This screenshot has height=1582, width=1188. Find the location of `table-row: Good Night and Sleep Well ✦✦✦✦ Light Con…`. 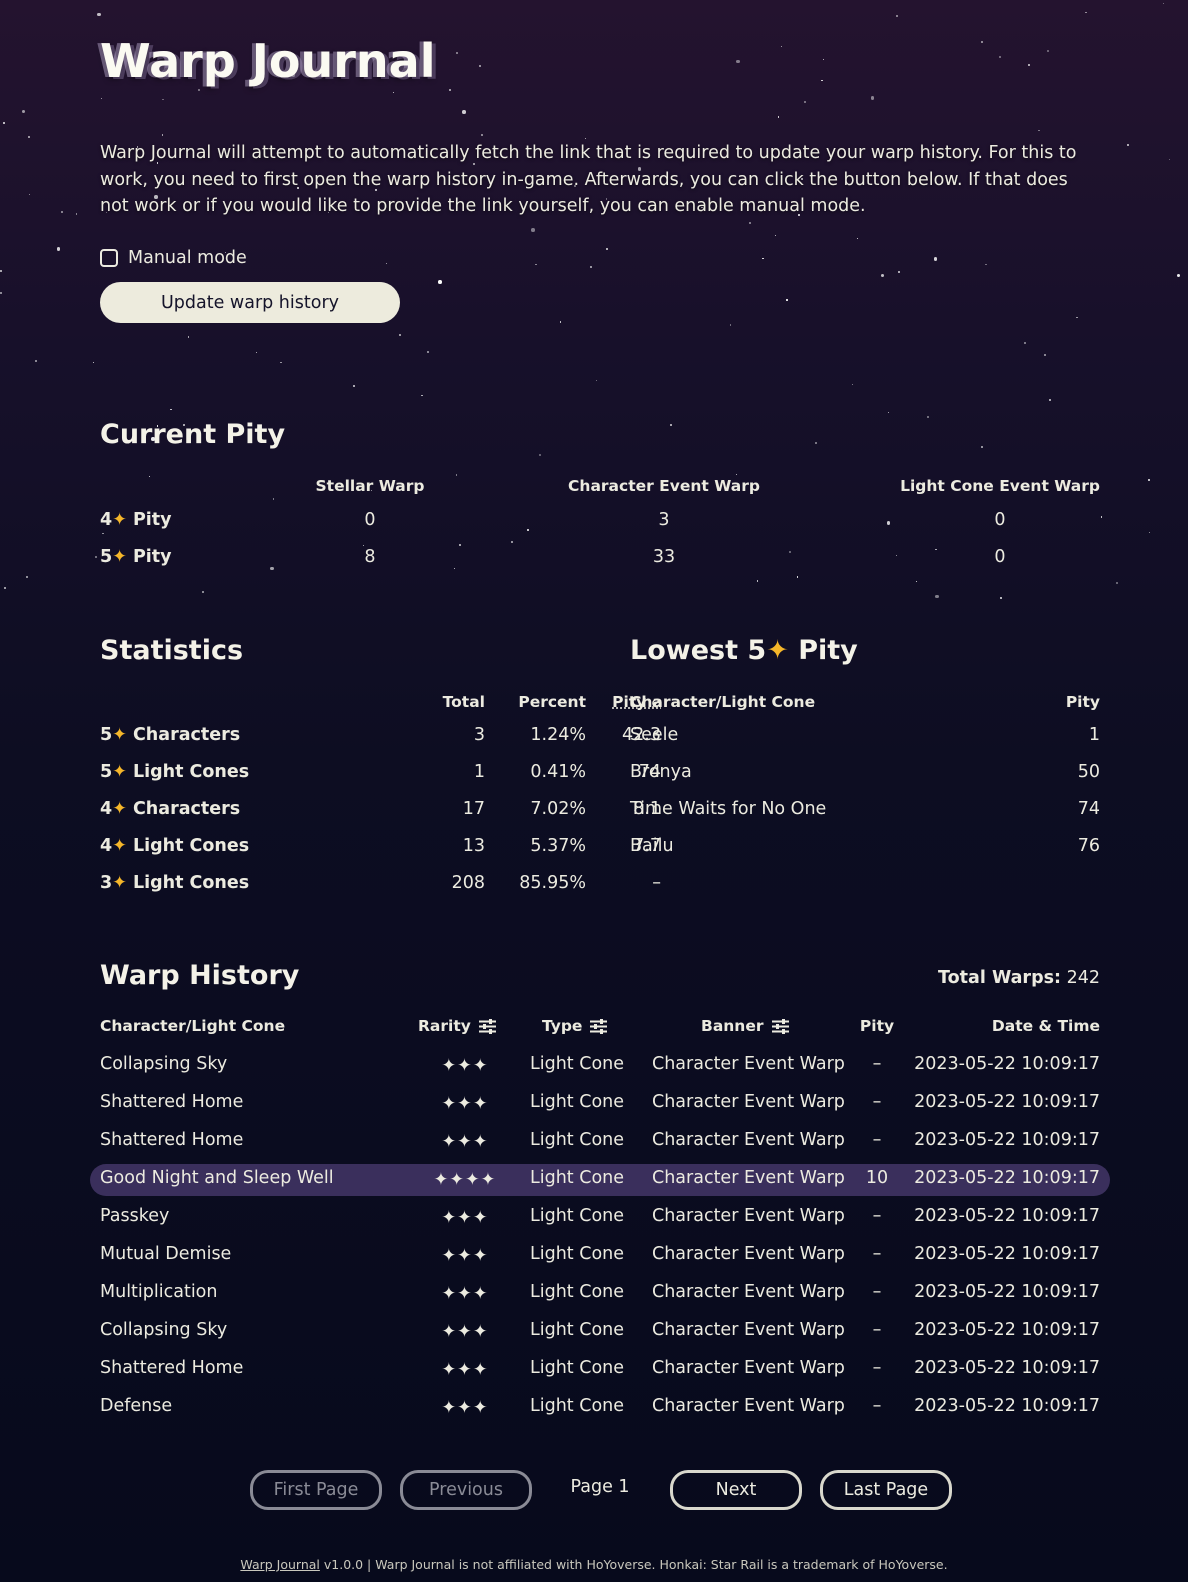

table-row: Good Night and Sleep Well ✦✦✦✦ Light Con… is located at coordinates (600, 1180).